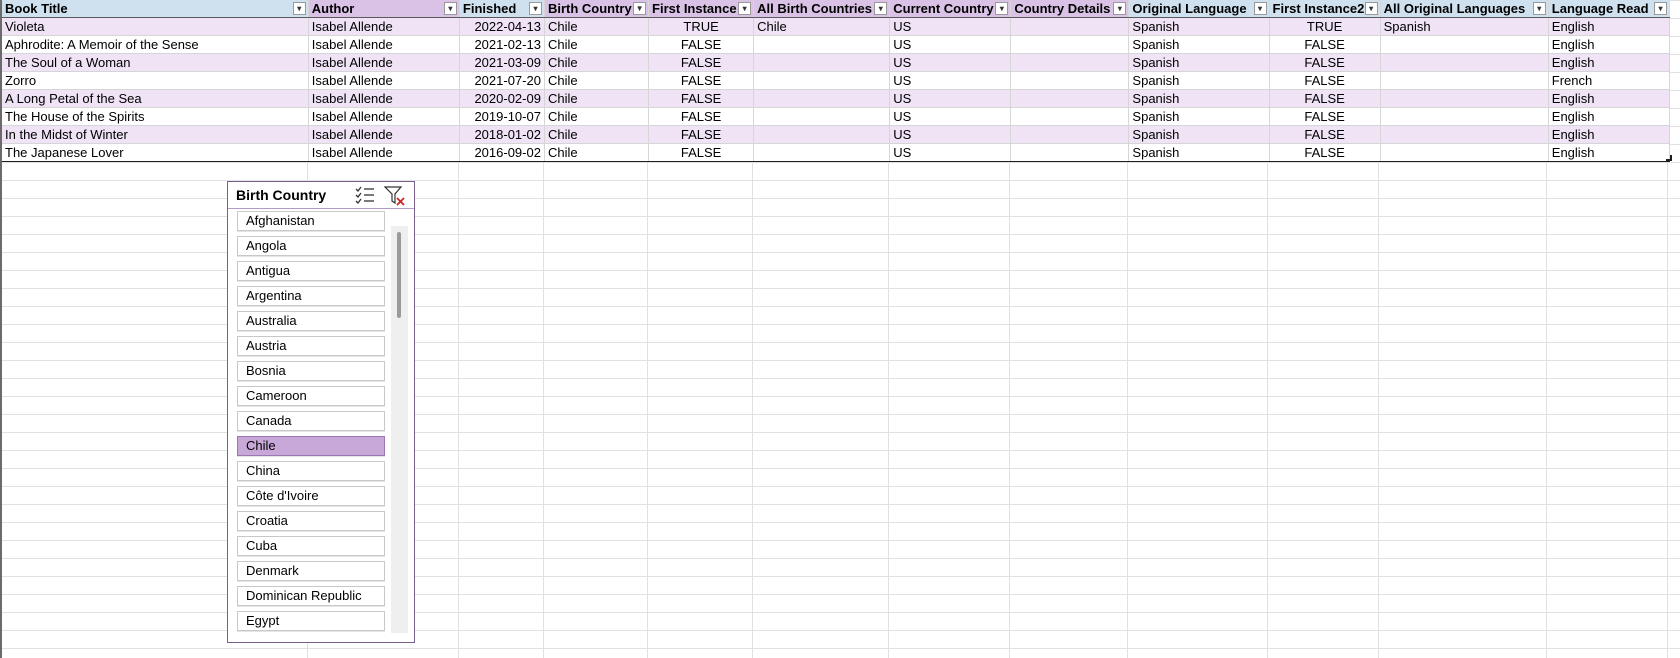 This screenshot has width=1680, height=658. What do you see at coordinates (365, 195) in the screenshot?
I see `multi-select-icon` at bounding box center [365, 195].